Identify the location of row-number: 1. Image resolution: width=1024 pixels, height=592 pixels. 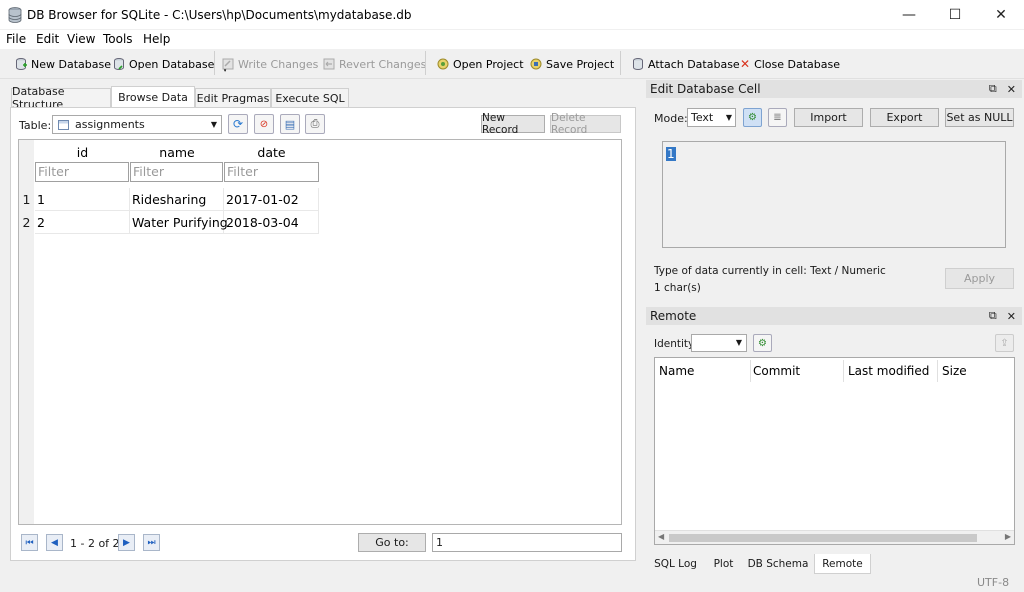
(26, 199).